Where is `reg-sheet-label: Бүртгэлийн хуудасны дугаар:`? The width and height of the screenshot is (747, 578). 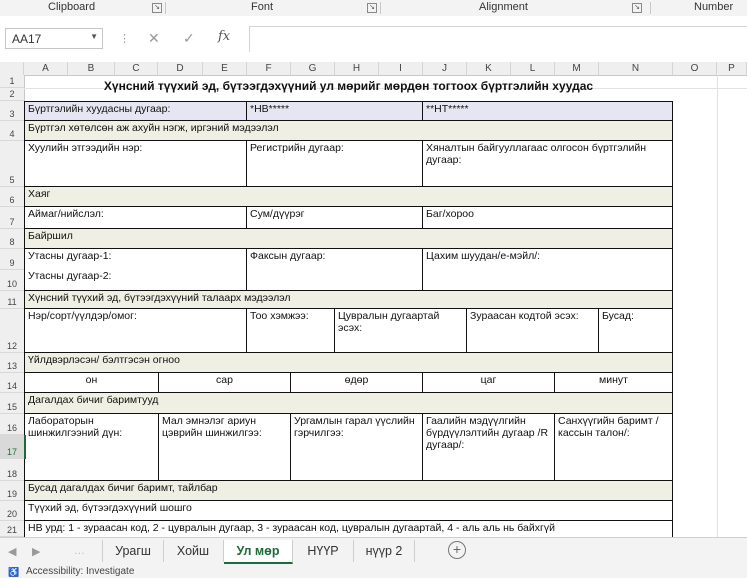 reg-sheet-label: Бүртгэлийн хуудасны дугаар: is located at coordinates (135, 111).